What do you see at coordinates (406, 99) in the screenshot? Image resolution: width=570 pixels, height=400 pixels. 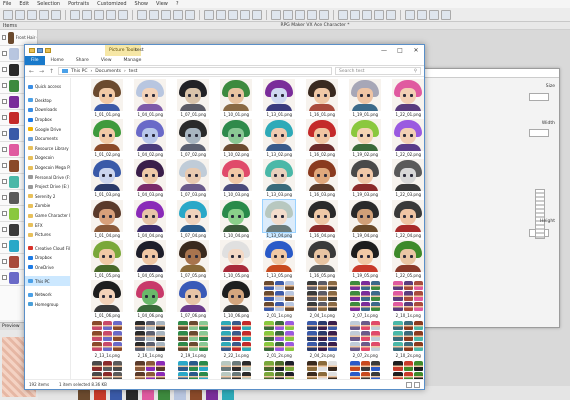 I see `file-tile: 1_22_01.png` at bounding box center [406, 99].